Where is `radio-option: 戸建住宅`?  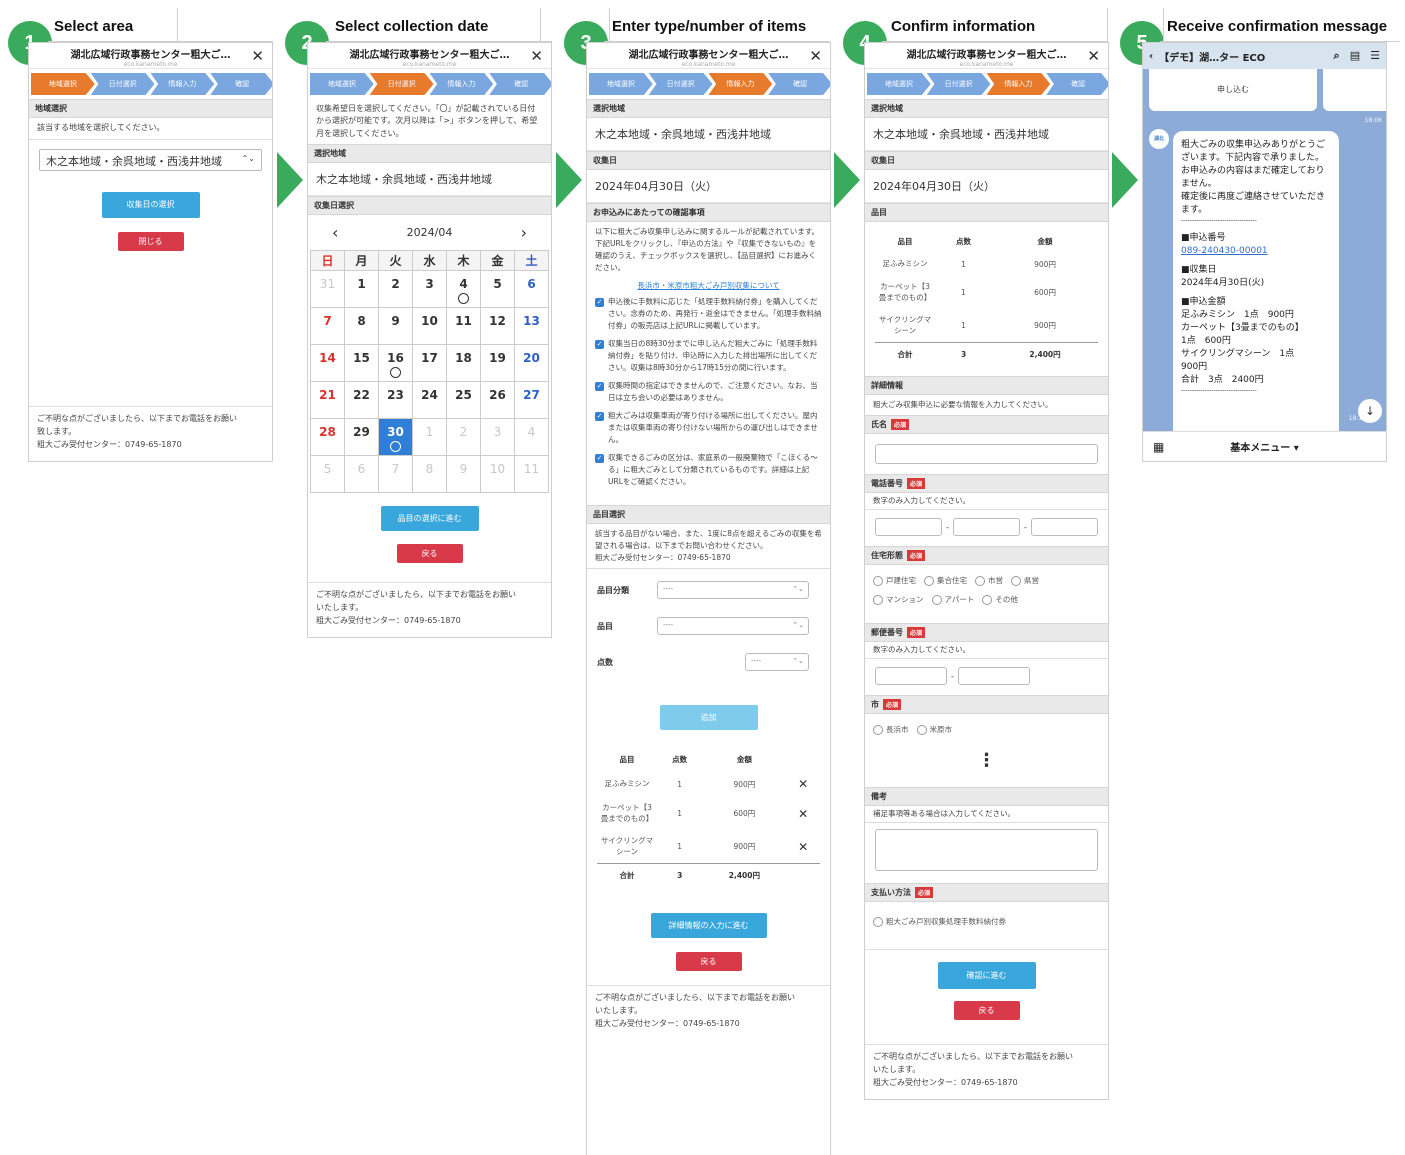
radio-option: 戸建住宅 is located at coordinates (894, 580).